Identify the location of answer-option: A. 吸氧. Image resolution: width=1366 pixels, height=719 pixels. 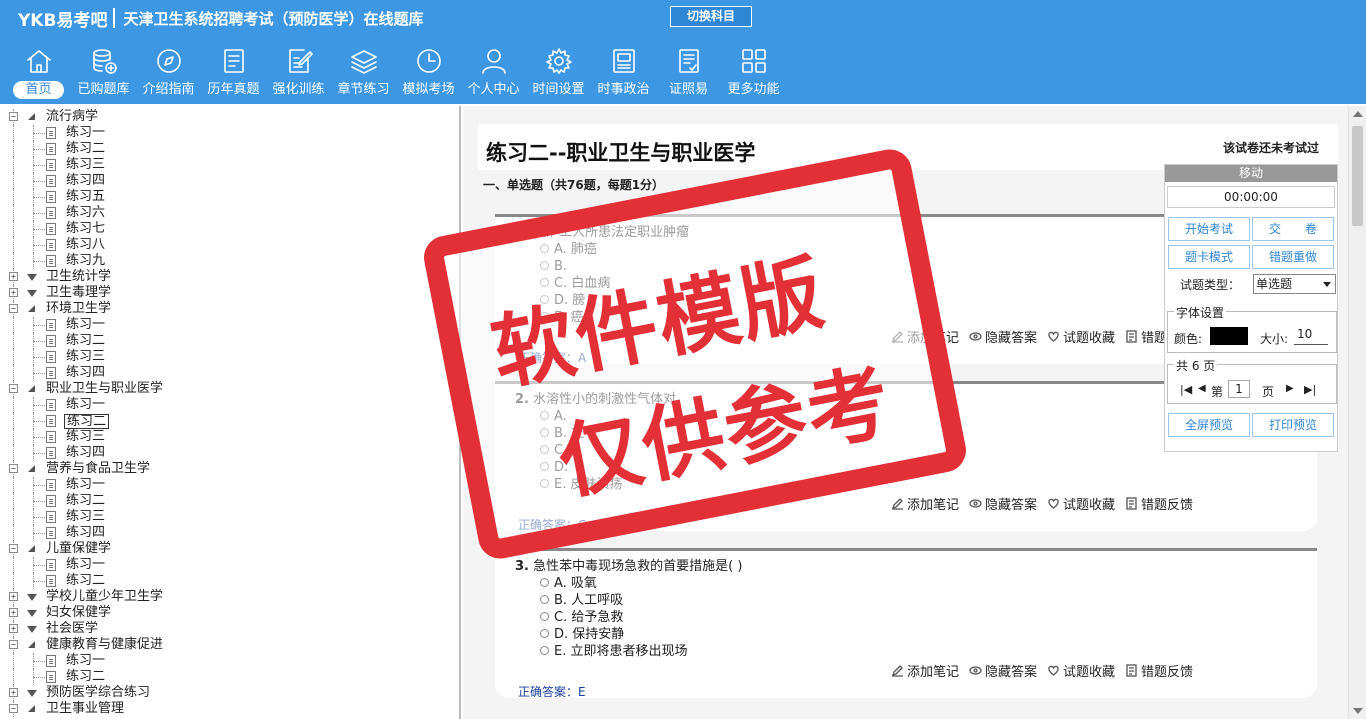
(568, 583).